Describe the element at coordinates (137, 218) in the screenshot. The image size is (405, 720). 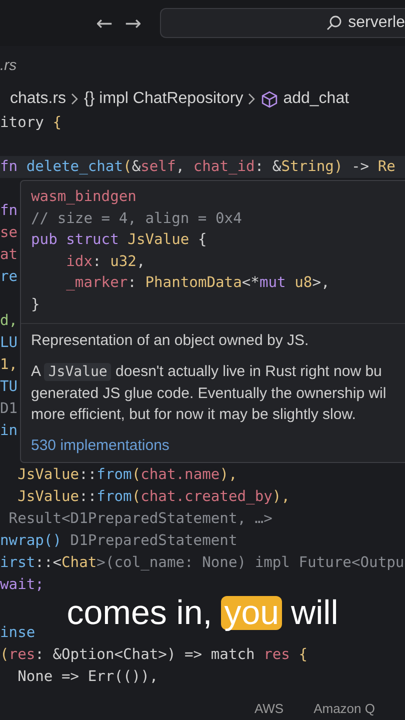
I see `code-line: // size = 4, align = 0x4` at that location.